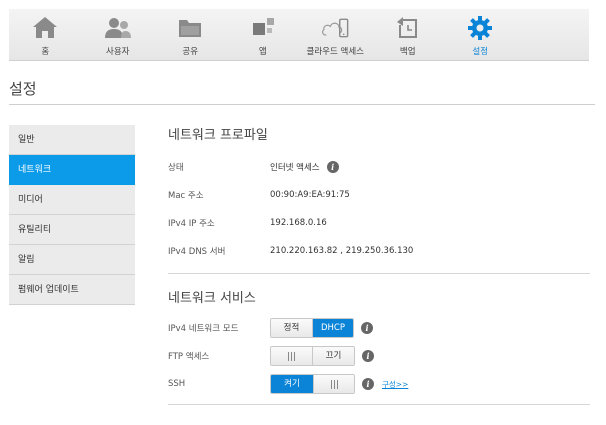 The image size is (606, 425). What do you see at coordinates (407, 52) in the screenshot?
I see `nav-label: 백업` at bounding box center [407, 52].